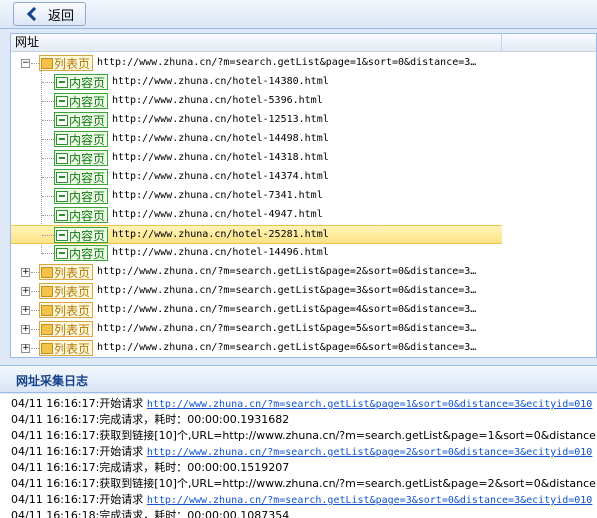  I want to click on tree-node-url: http://www.zhuna.cn/hotel-4947.html, so click(217, 214).